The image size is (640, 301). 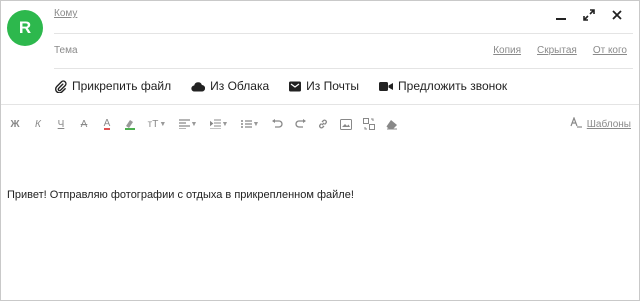 I want to click on suggest-call-button: Предложить звонок, so click(x=443, y=86).